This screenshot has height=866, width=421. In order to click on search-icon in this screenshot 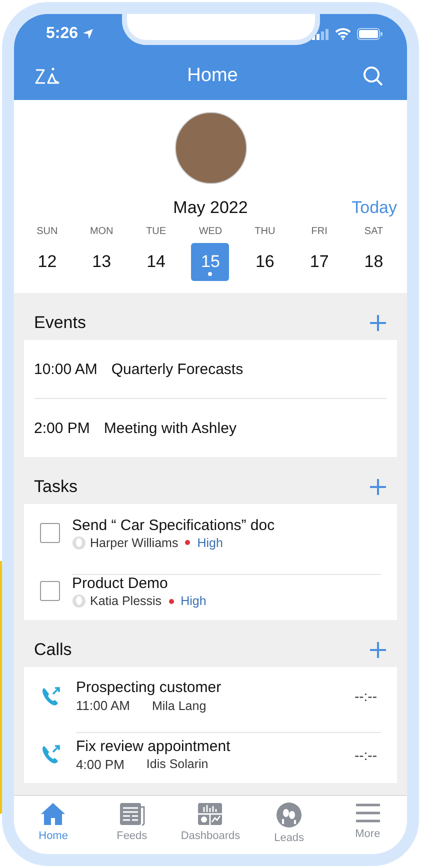, I will do `click(373, 76)`.